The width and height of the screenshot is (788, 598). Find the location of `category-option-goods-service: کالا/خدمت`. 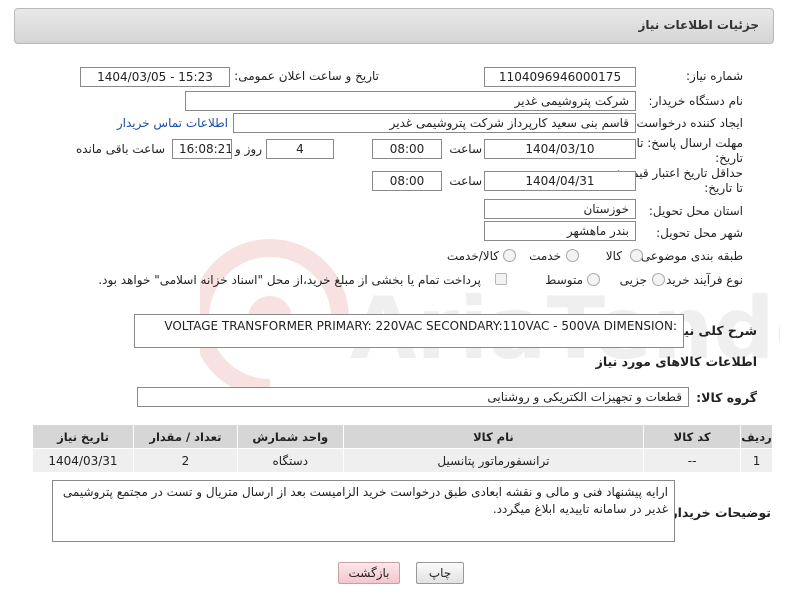

category-option-goods-service: کالا/خدمت is located at coordinates (472, 256).